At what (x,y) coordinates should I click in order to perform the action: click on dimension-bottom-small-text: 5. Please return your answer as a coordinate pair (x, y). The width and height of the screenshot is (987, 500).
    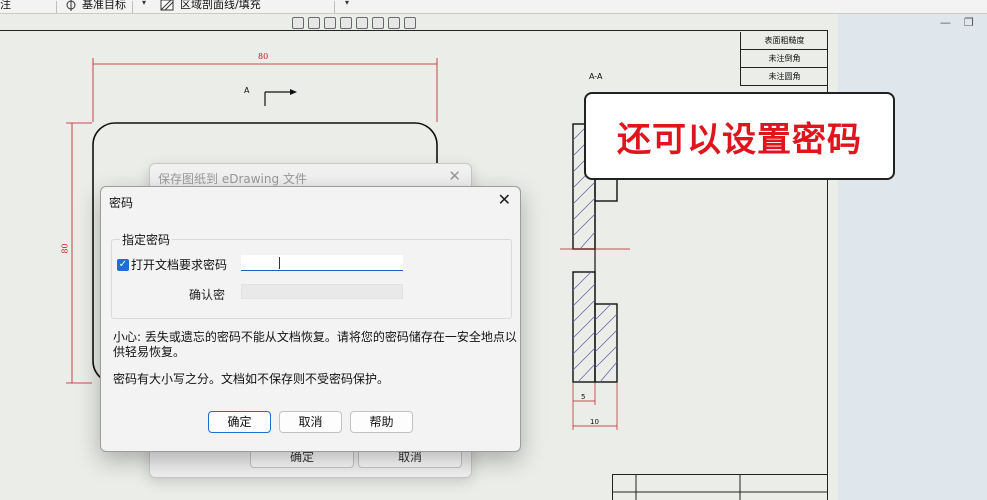
    Looking at the image, I should click on (583, 397).